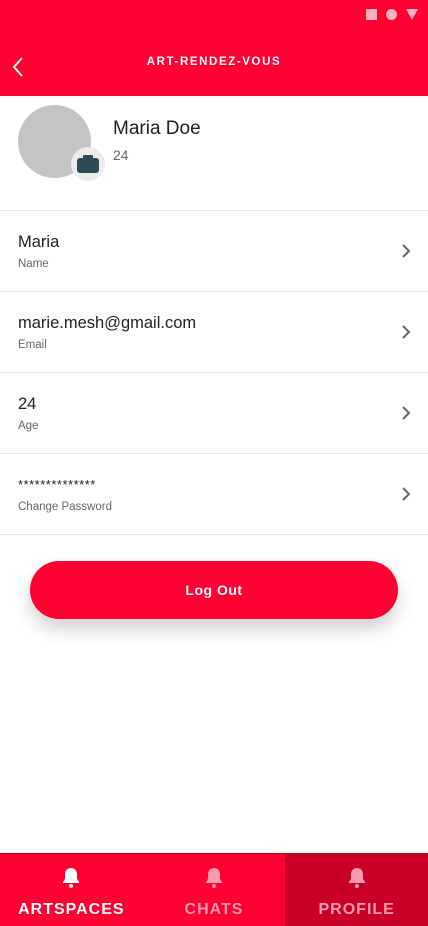 Image resolution: width=428 pixels, height=926 pixels. I want to click on app-header: ART-RENDEZ-VOUS, so click(214, 48).